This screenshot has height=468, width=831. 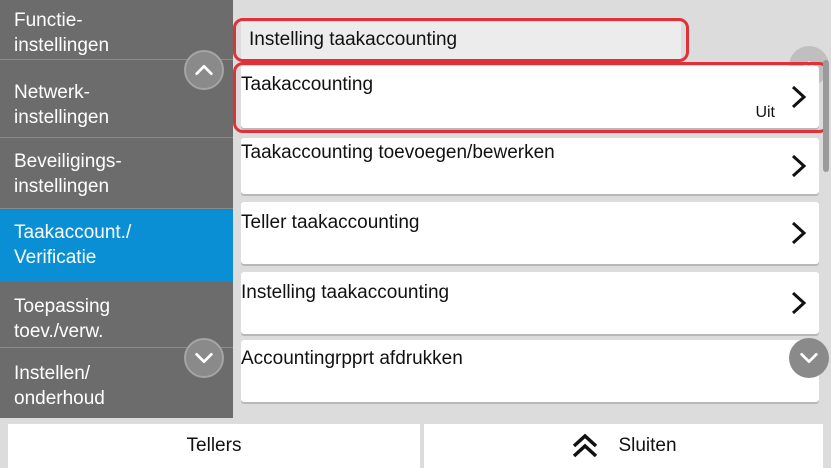 What do you see at coordinates (647, 445) in the screenshot?
I see `sluiten-label: Sluiten` at bounding box center [647, 445].